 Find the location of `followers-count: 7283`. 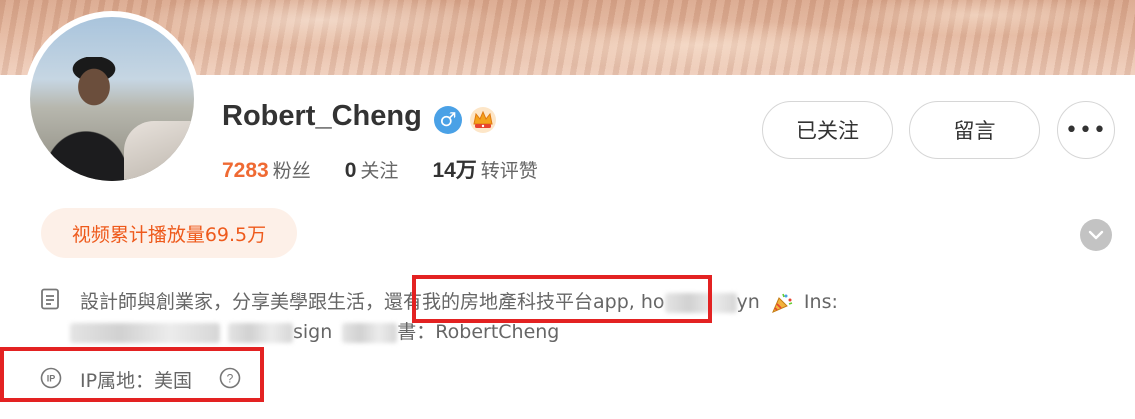

followers-count: 7283 is located at coordinates (245, 170).